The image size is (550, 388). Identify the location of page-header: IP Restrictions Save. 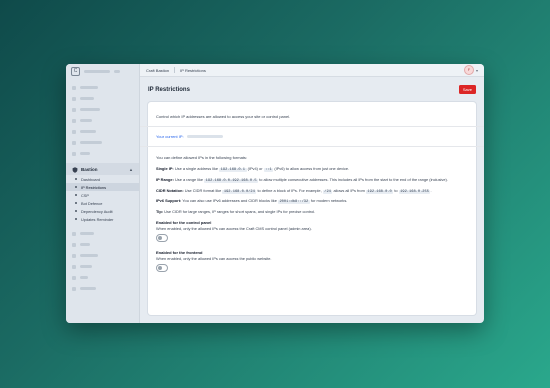
(312, 89).